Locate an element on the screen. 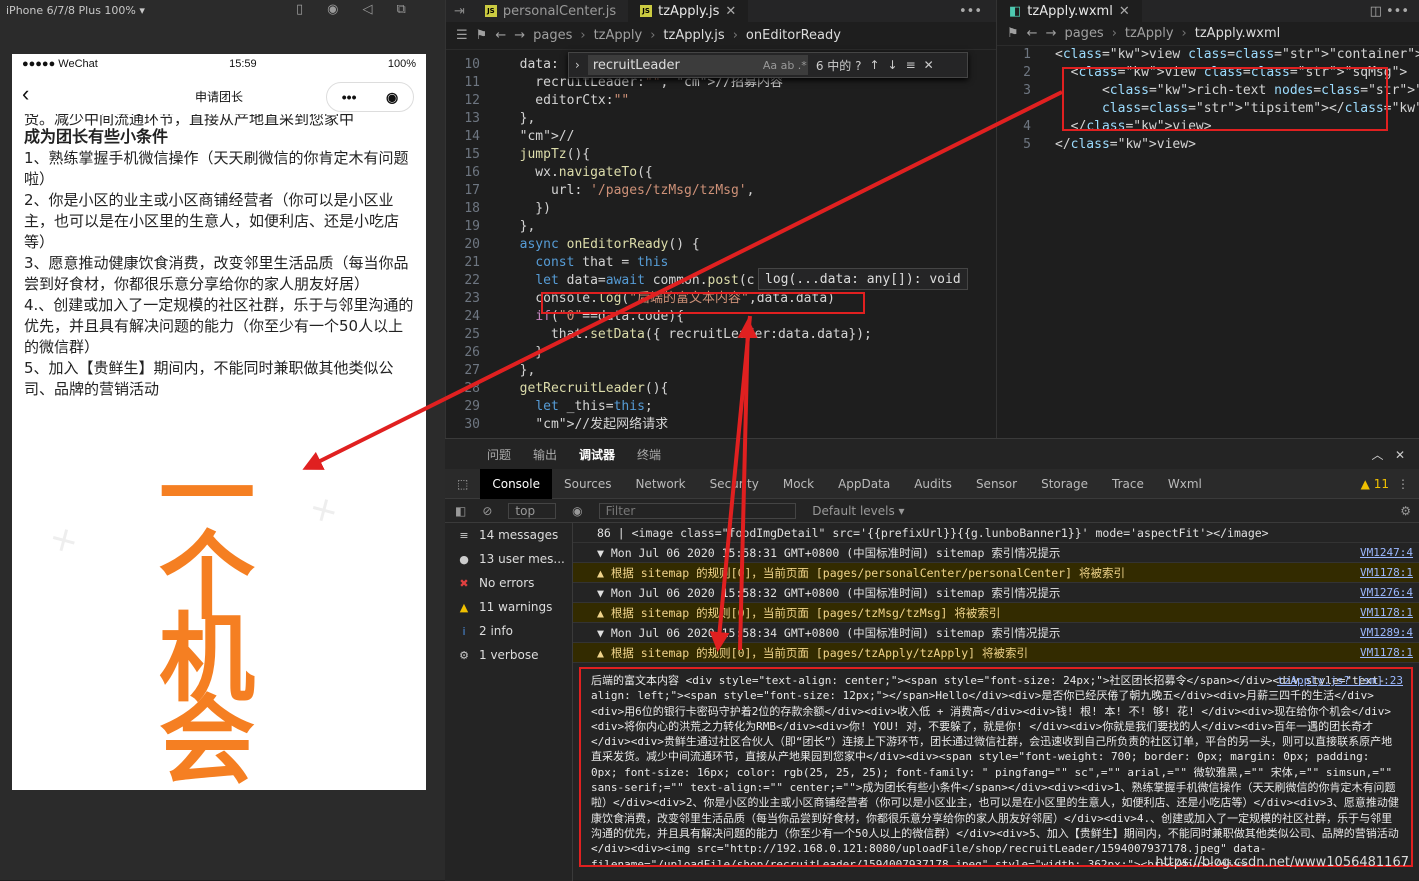  log-source-link: VM1276:4 is located at coordinates (1386, 592).